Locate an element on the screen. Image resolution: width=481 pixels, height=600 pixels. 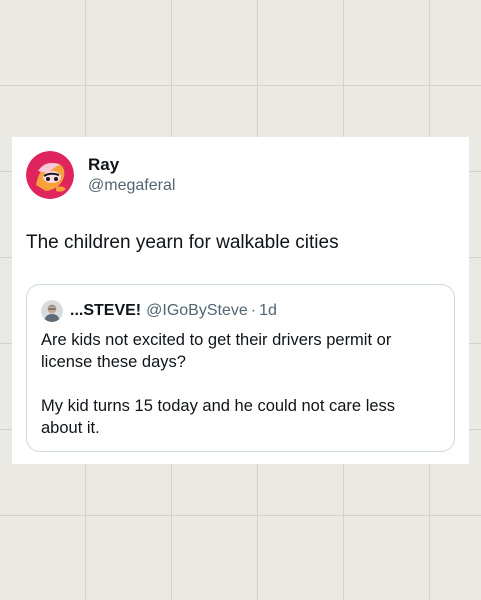
author-handle: @megaferal is located at coordinates (131, 185).